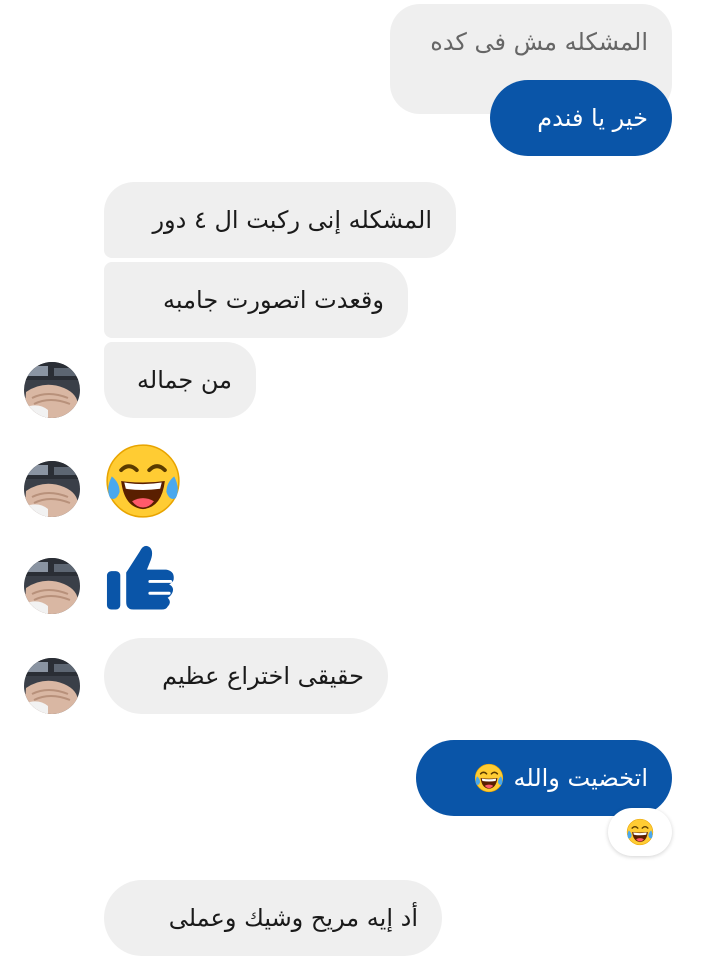 This screenshot has height=956, width=720. I want to click on message-bubble-received: من جماله, so click(180, 380).